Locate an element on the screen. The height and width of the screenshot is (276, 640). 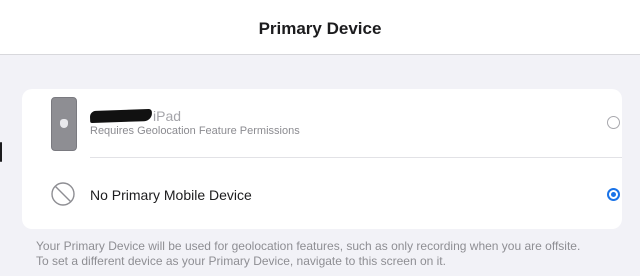
page-title: Primary Device is located at coordinates (320, 28).